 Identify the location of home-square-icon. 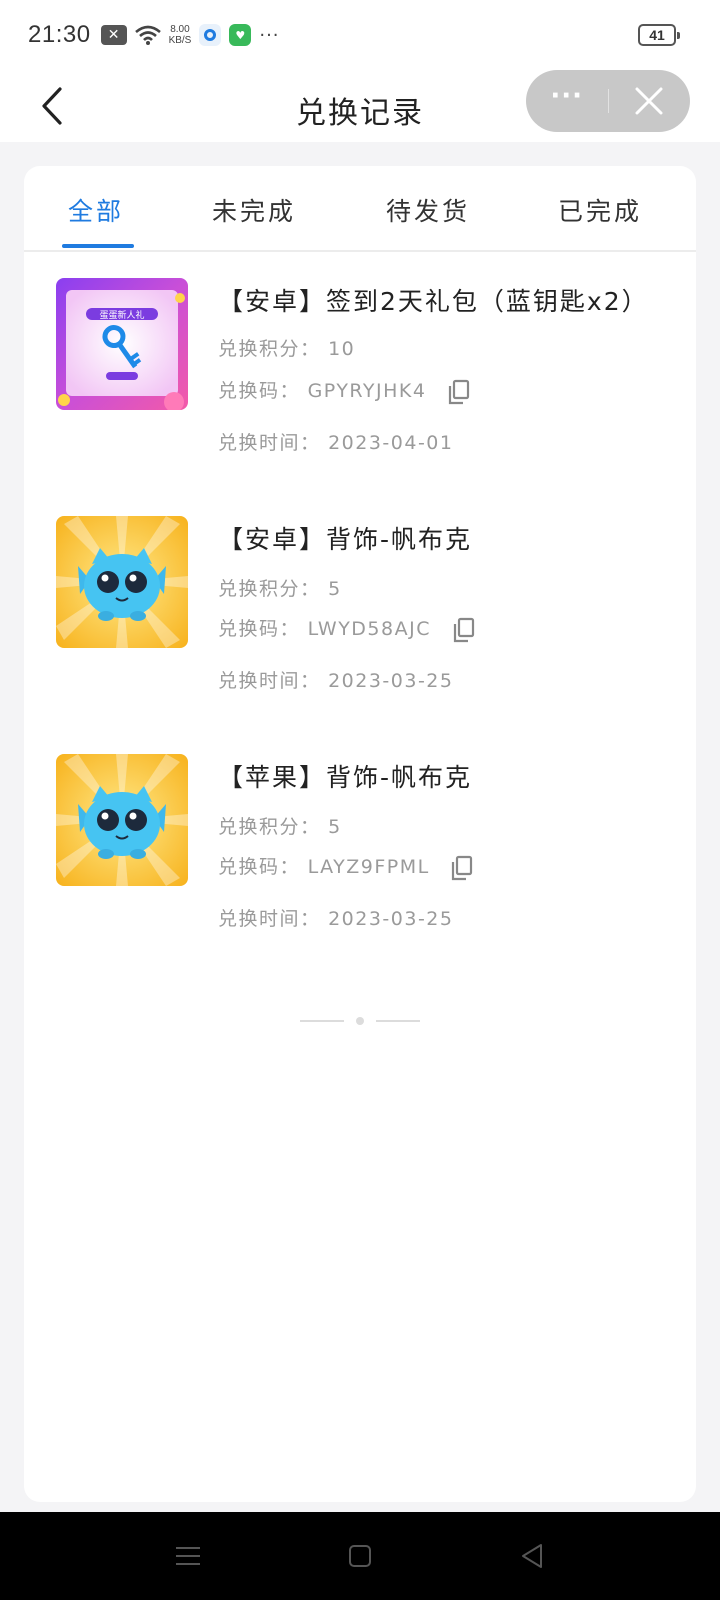
(360, 1556).